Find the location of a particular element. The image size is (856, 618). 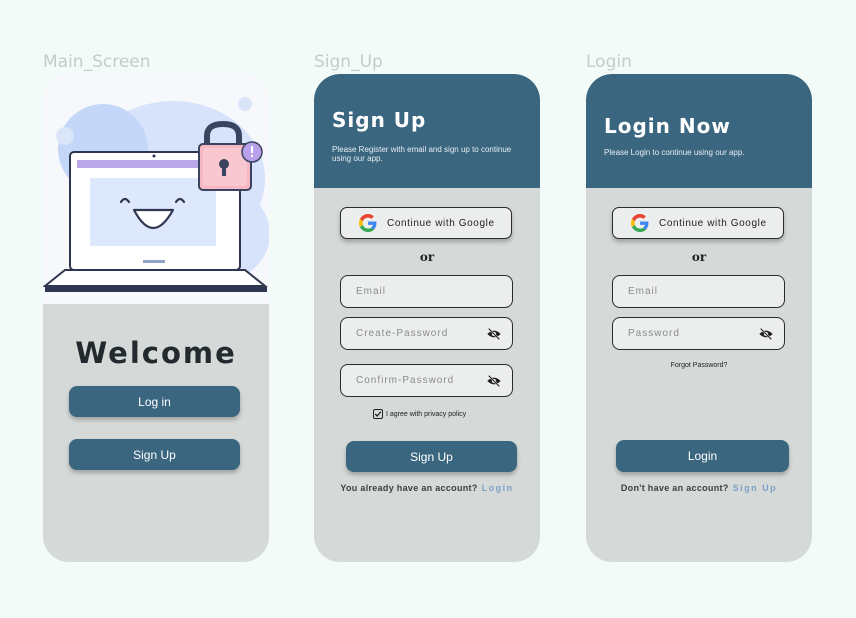

checkbox-icon is located at coordinates (378, 414).